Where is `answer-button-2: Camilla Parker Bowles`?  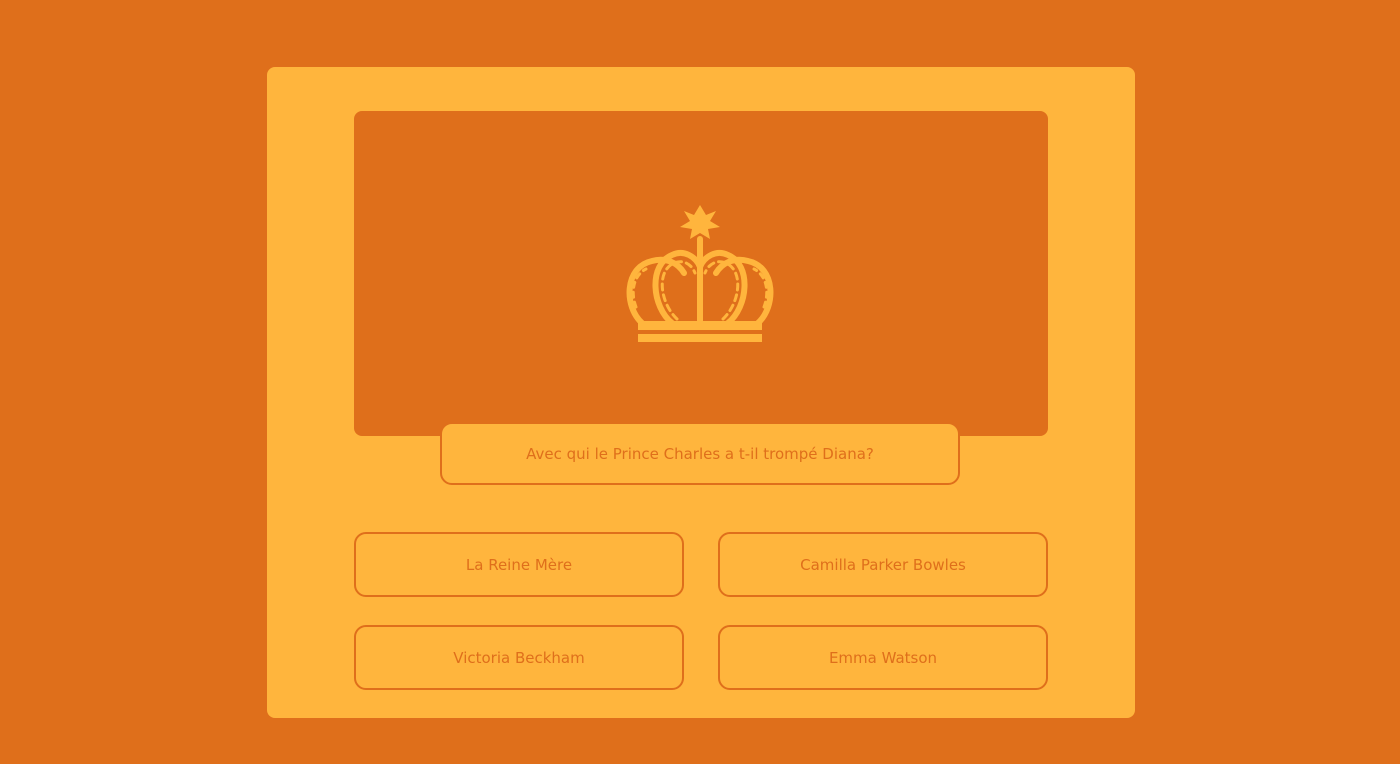
answer-button-2: Camilla Parker Bowles is located at coordinates (883, 564).